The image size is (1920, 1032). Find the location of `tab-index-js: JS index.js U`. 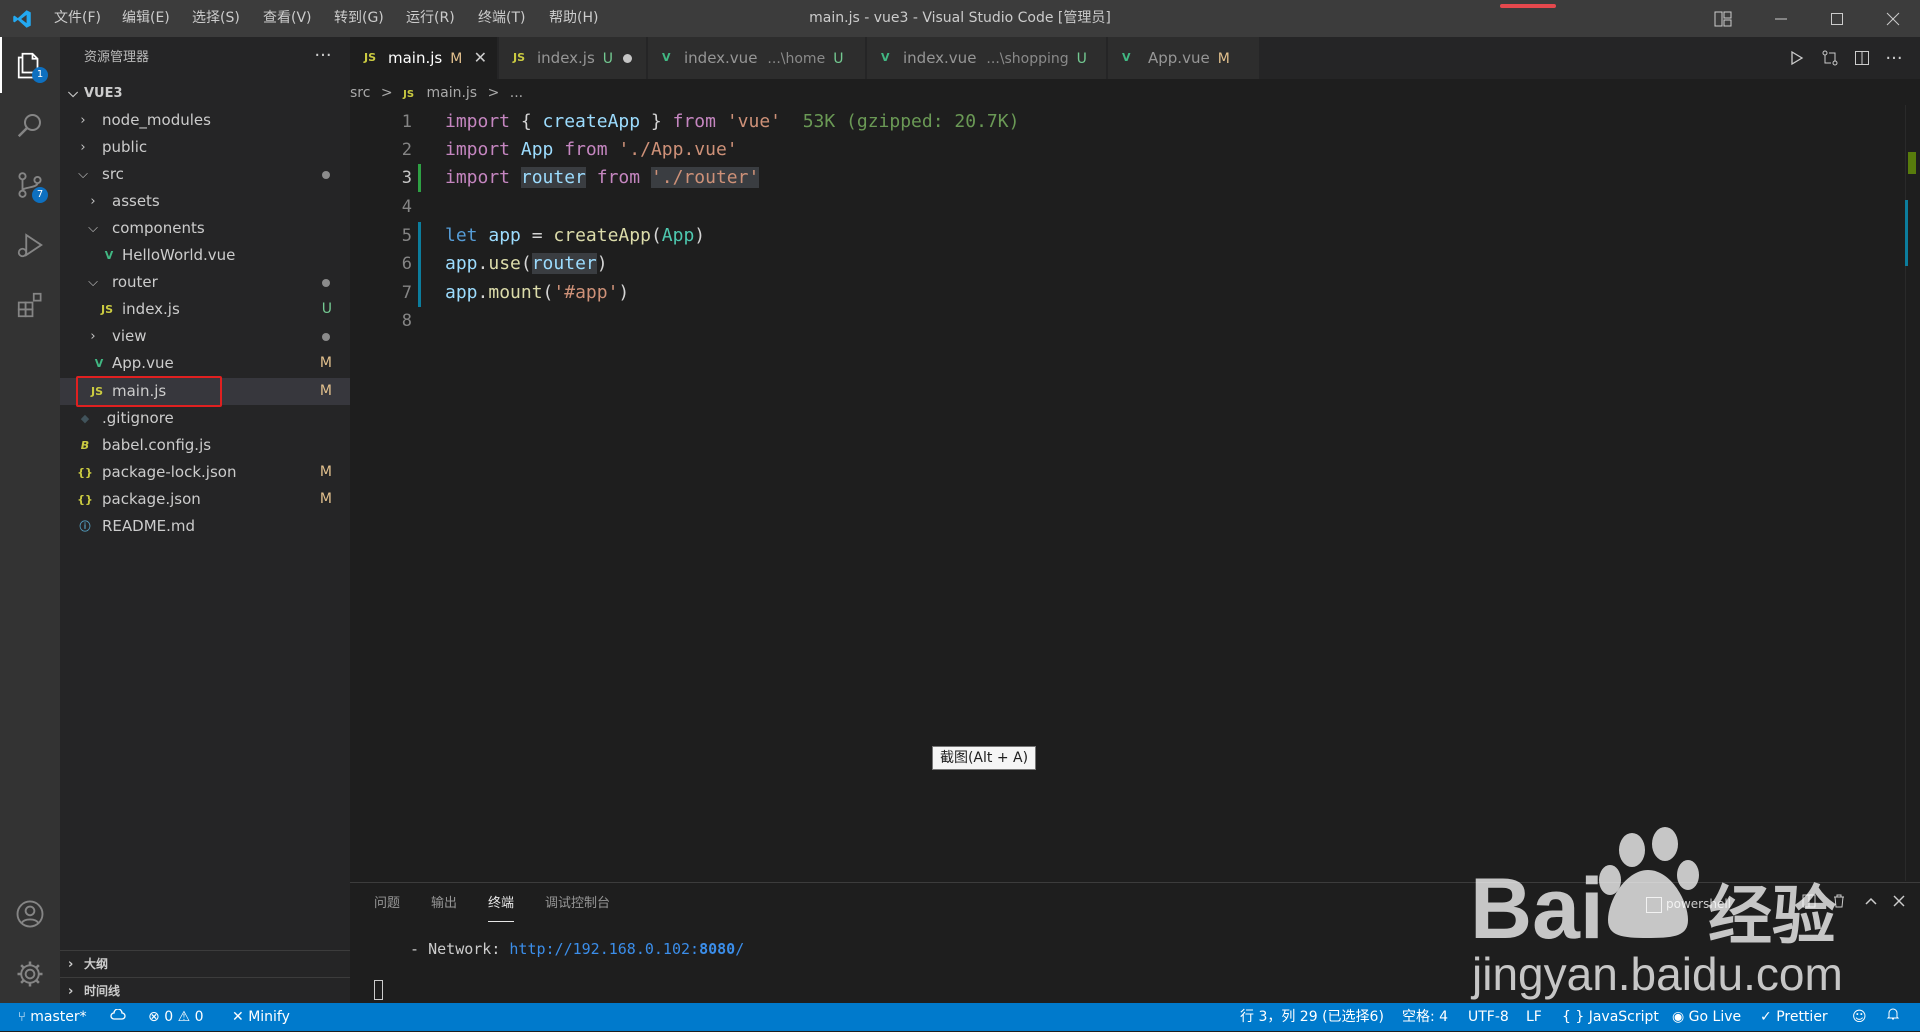

tab-index-js: JS index.js U is located at coordinates (573, 58).